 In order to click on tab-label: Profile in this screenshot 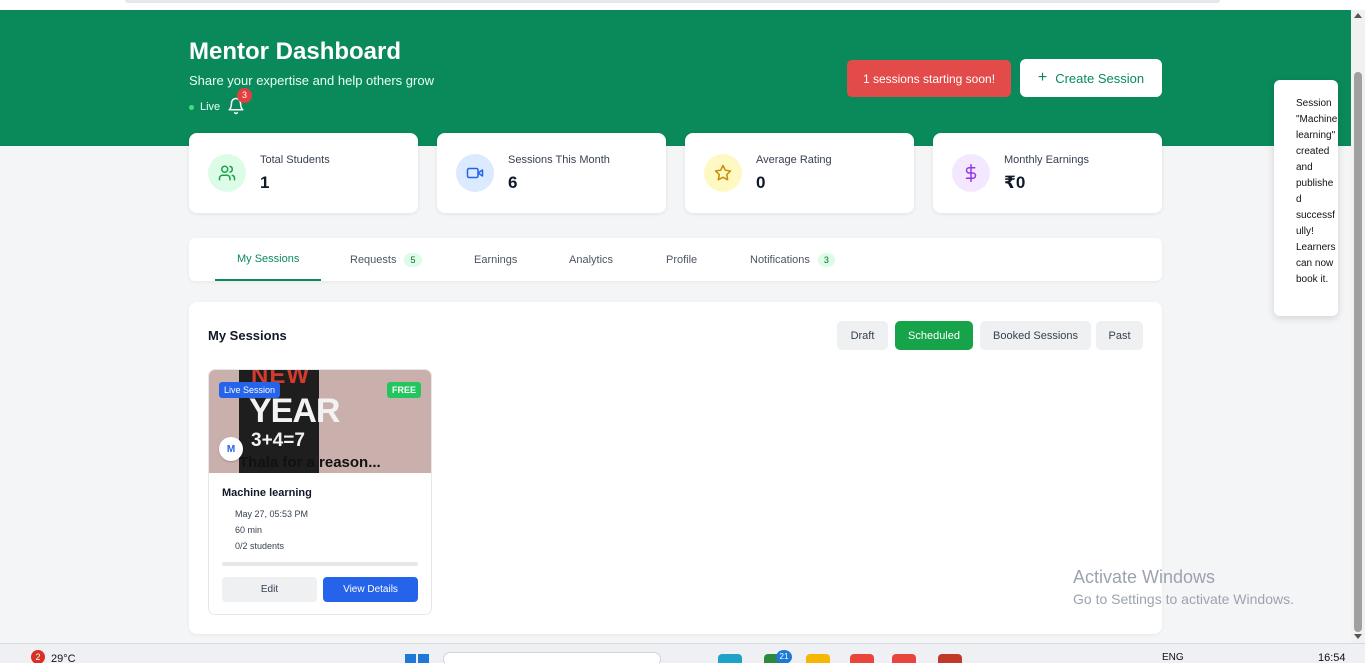, I will do `click(682, 259)`.